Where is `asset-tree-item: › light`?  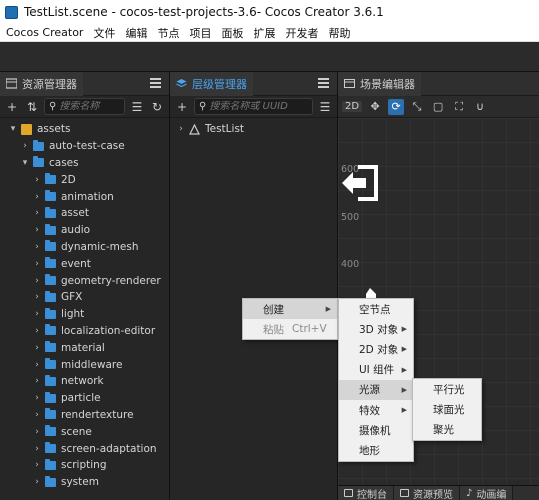 asset-tree-item: › light is located at coordinates (84, 314).